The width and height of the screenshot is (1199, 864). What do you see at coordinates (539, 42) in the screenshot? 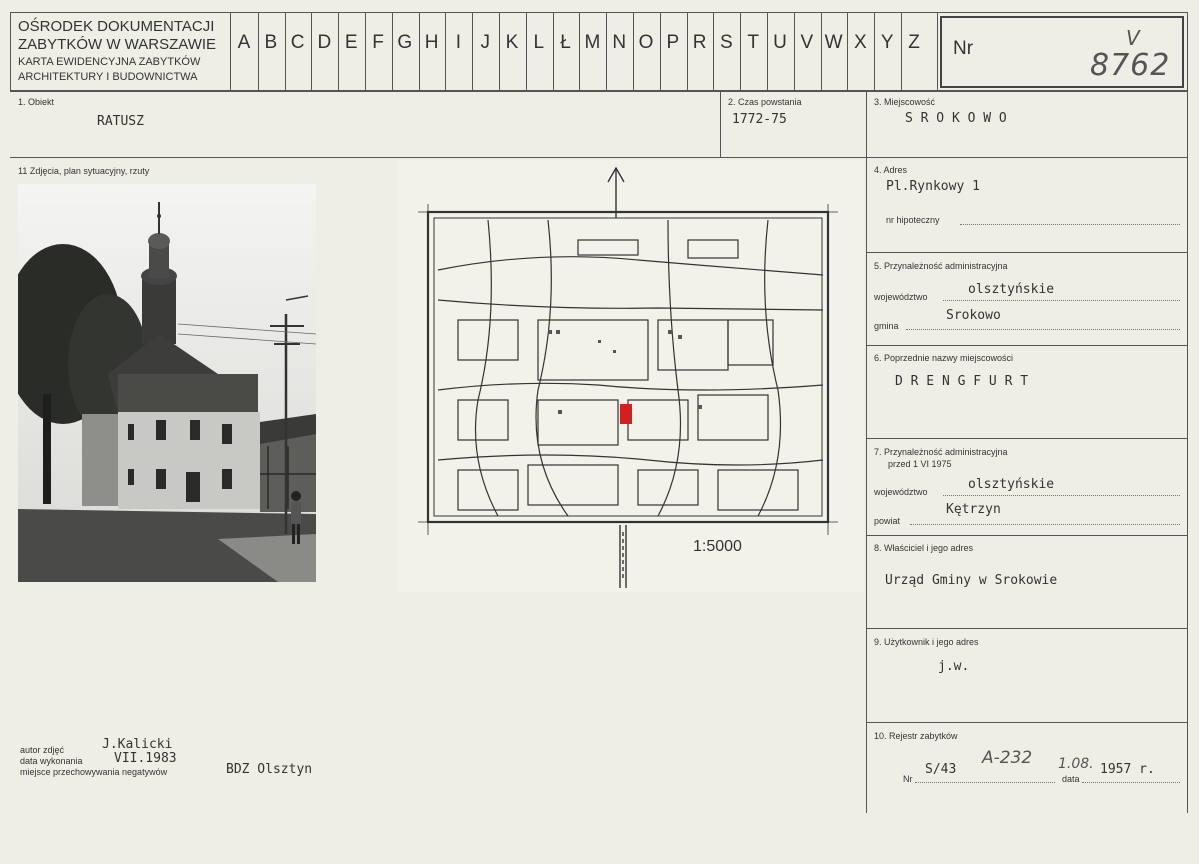
I see `alphabet-letter: L` at bounding box center [539, 42].